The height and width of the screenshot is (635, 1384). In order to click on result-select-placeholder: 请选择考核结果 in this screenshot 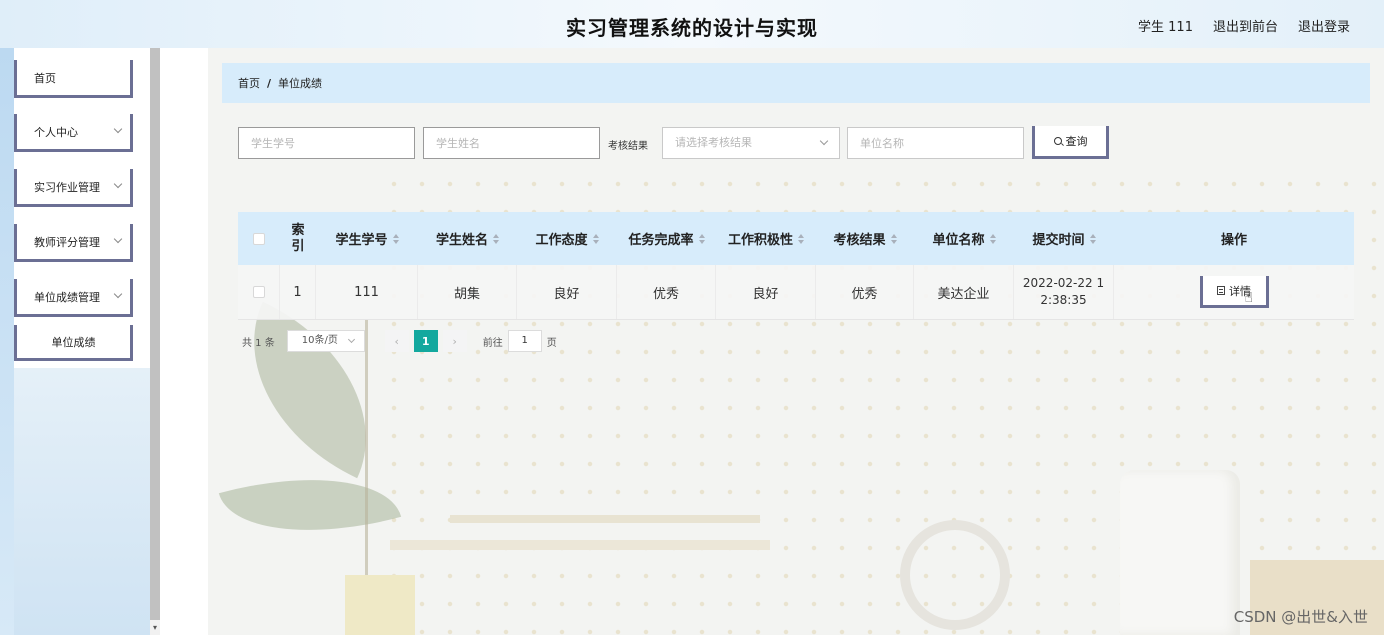, I will do `click(713, 142)`.